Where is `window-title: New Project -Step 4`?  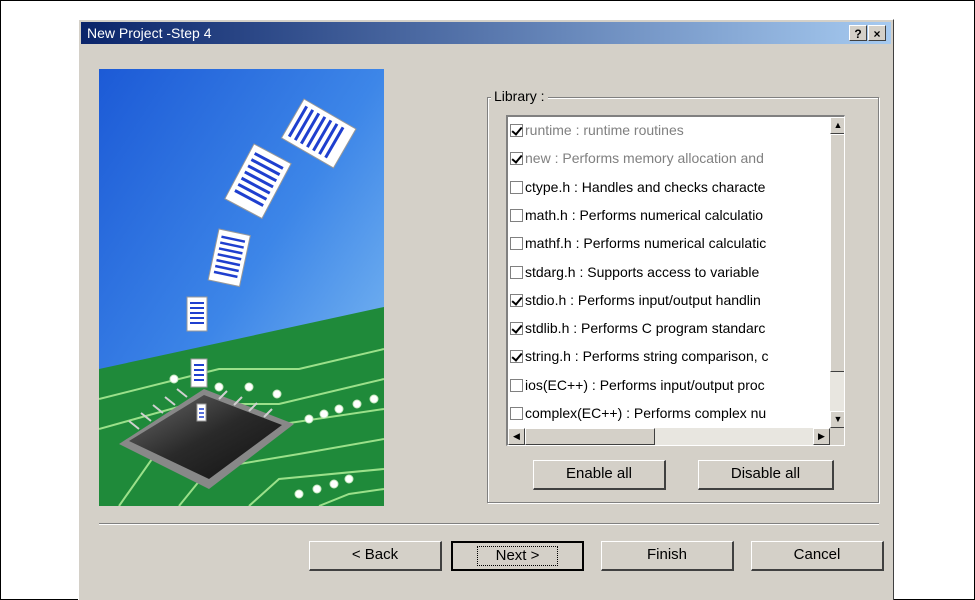 window-title: New Project -Step 4 is located at coordinates (149, 33).